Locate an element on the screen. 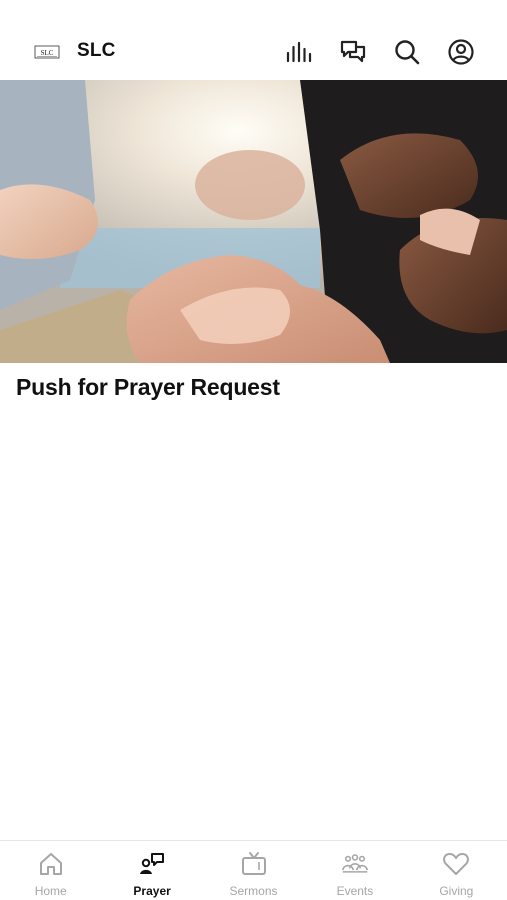 This screenshot has height=900, width=507. church-logo-icon: SLC is located at coordinates (47, 52).